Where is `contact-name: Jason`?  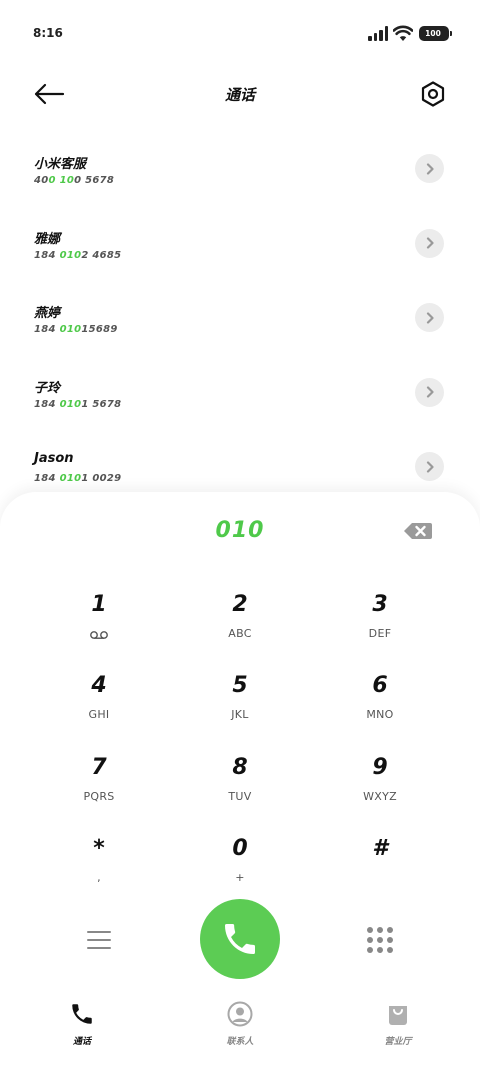
contact-name: Jason is located at coordinates (54, 458).